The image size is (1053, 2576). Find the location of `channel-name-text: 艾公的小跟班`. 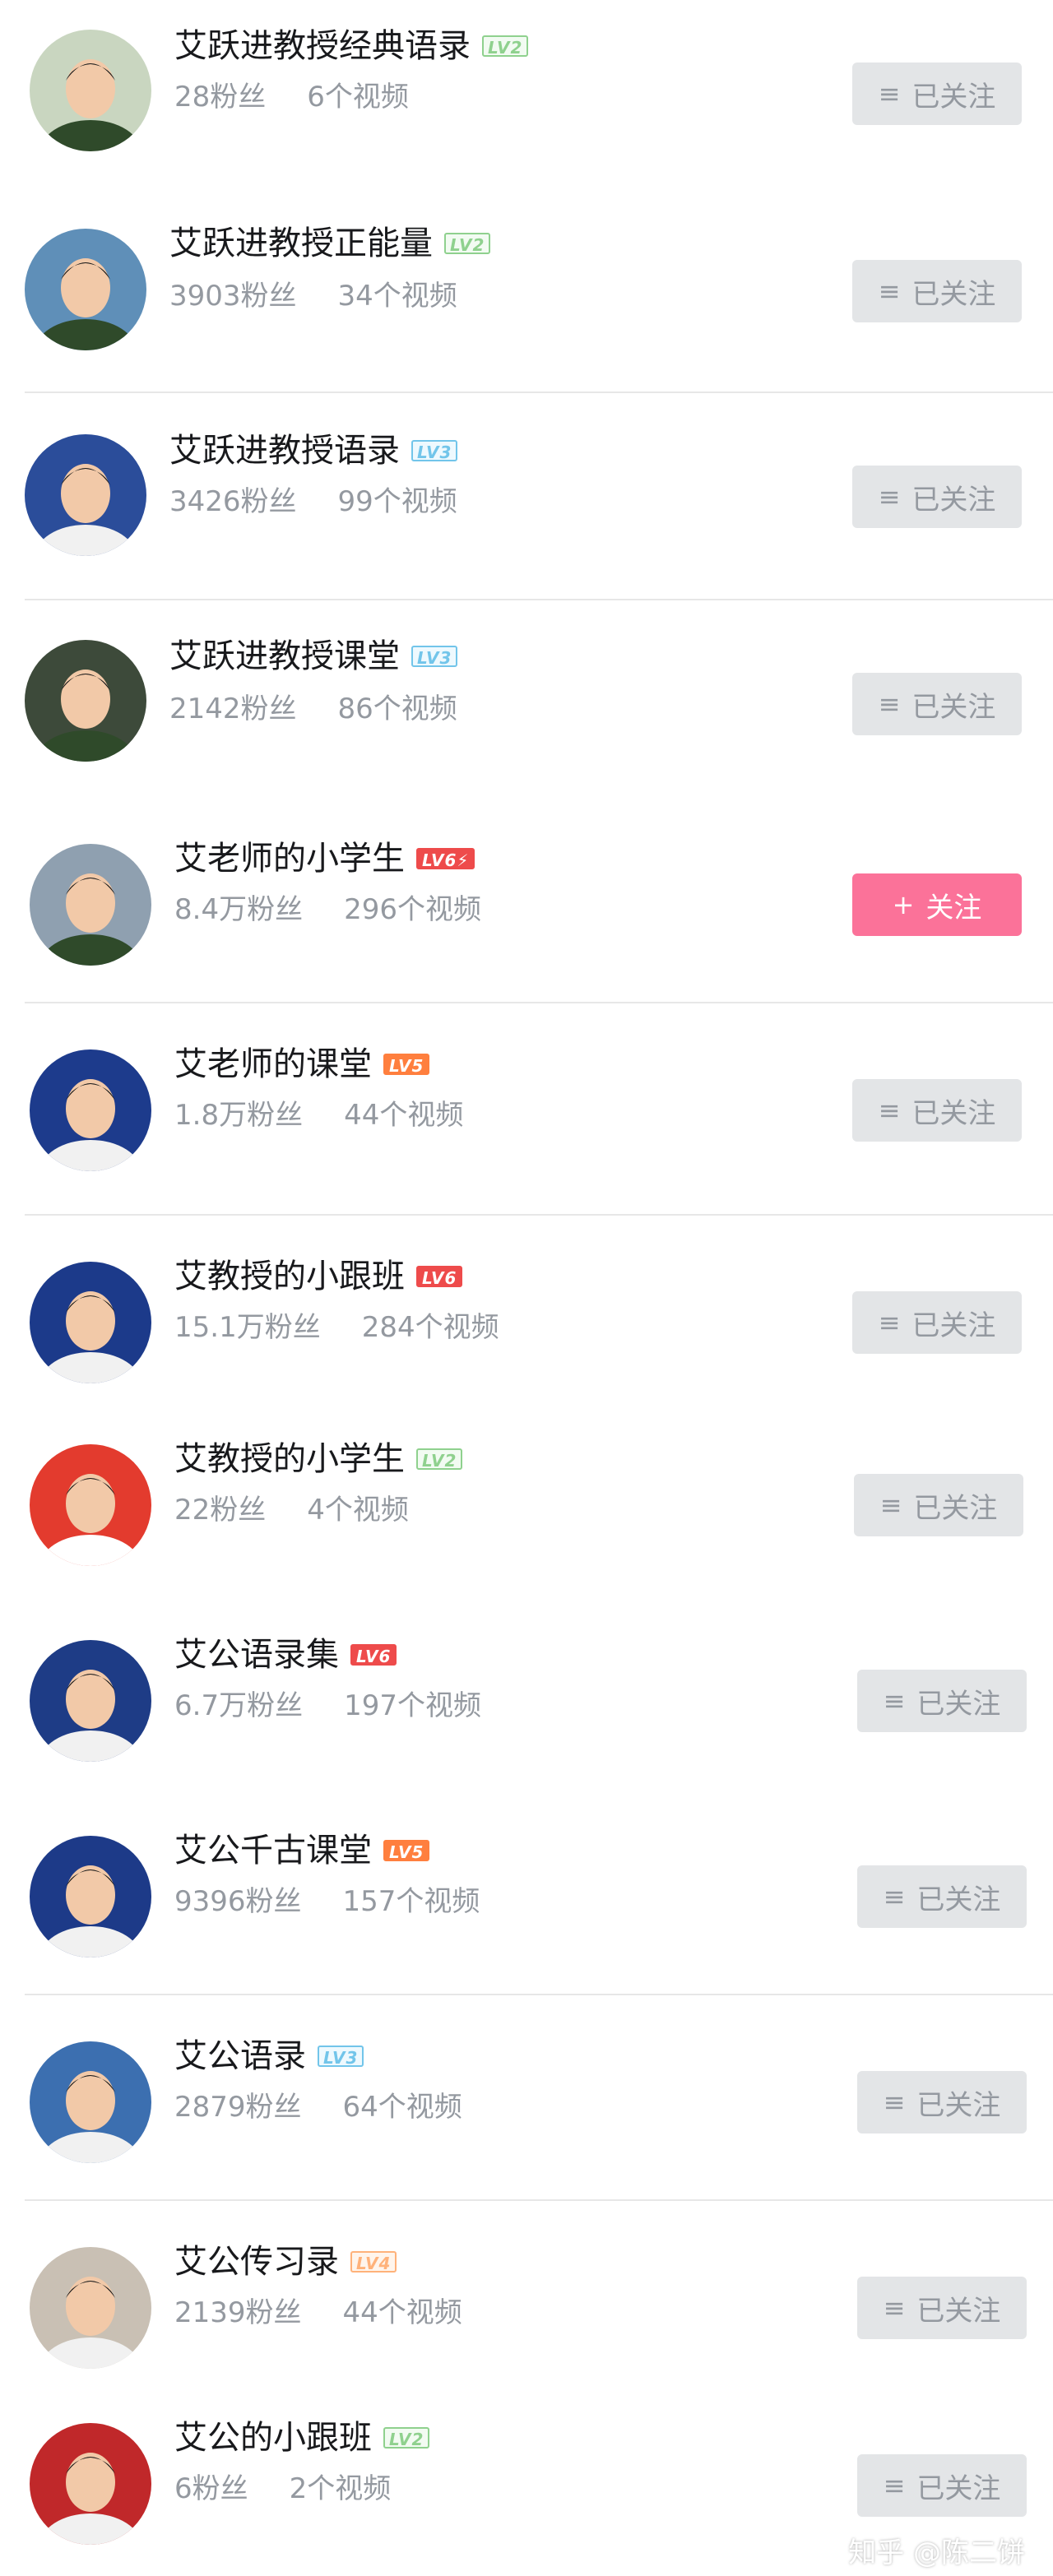

channel-name-text: 艾公的小跟班 is located at coordinates (273, 2438).